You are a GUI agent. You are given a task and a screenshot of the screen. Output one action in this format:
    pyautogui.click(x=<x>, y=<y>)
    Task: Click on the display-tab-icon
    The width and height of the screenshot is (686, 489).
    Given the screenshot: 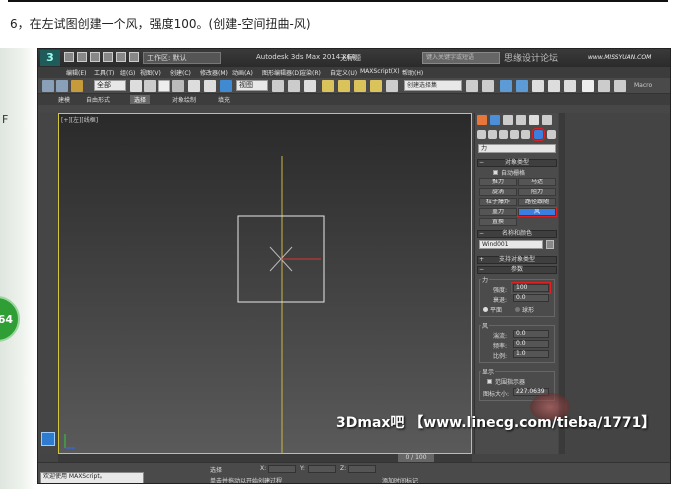 What is the action you would take?
    pyautogui.click(x=534, y=120)
    